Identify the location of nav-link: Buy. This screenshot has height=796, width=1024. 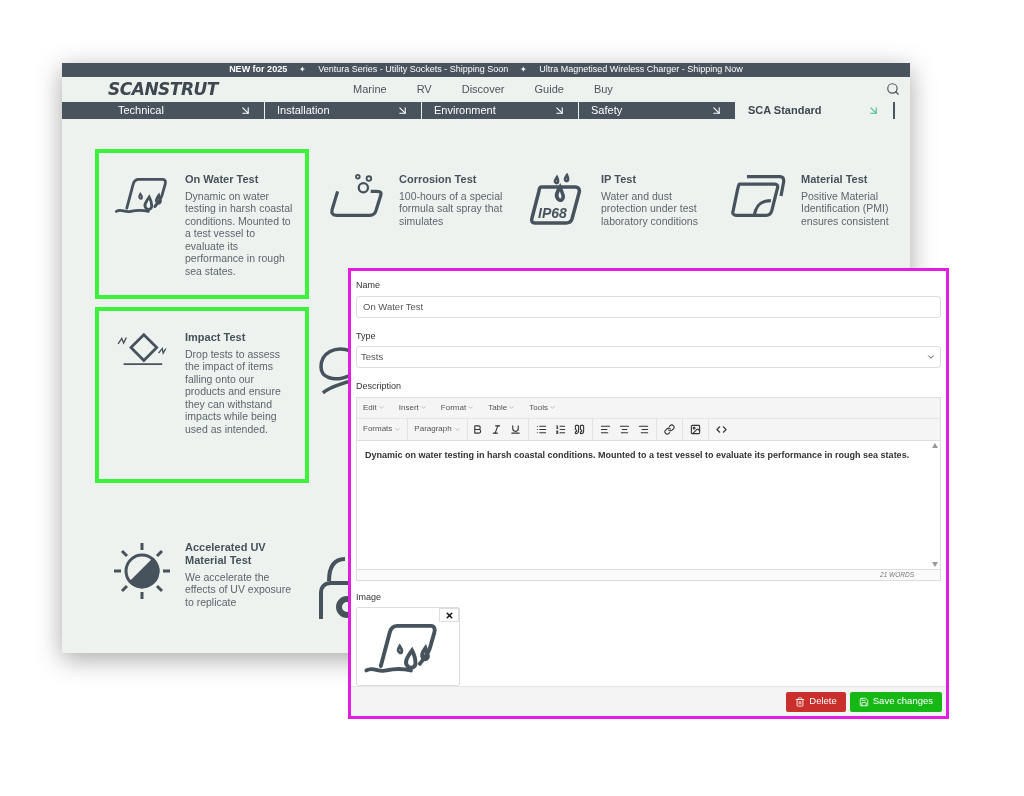
(603, 89).